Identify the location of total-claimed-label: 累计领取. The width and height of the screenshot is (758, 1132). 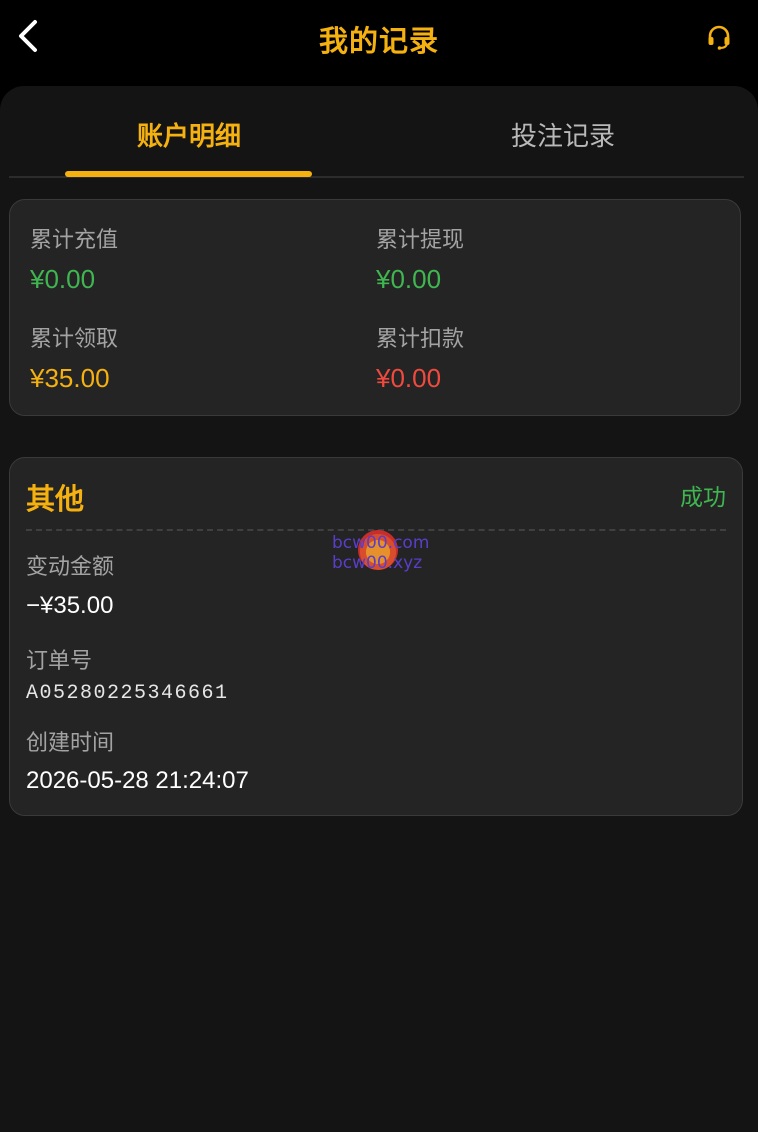
(74, 339).